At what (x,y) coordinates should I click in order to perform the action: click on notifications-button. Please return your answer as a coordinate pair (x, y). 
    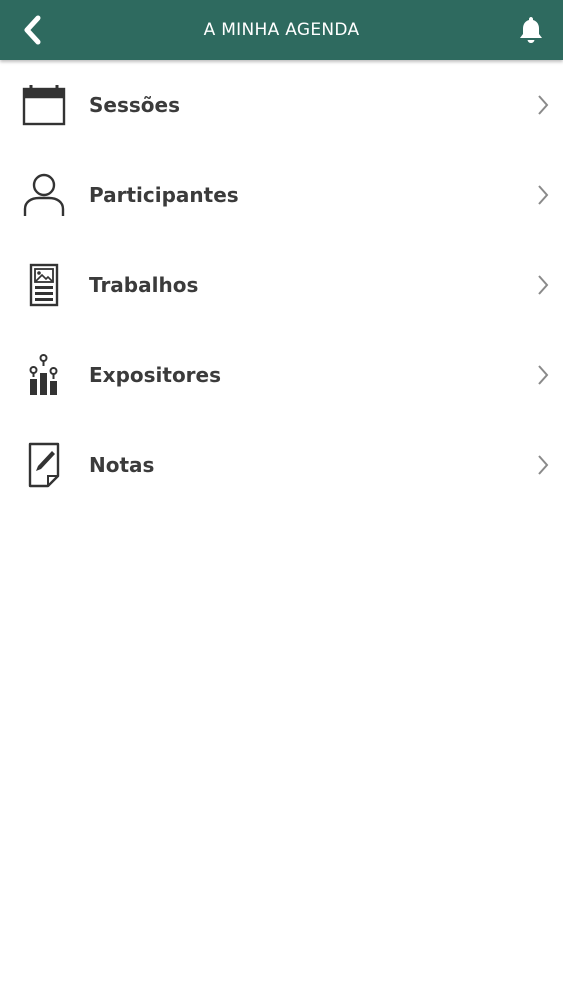
    Looking at the image, I should click on (531, 30).